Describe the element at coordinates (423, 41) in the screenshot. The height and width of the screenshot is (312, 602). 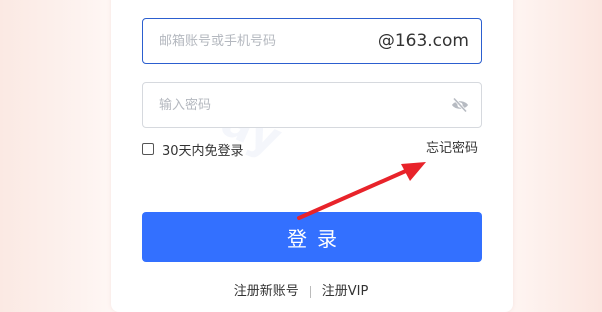
I see `email-domain-suffix: @163.com` at that location.